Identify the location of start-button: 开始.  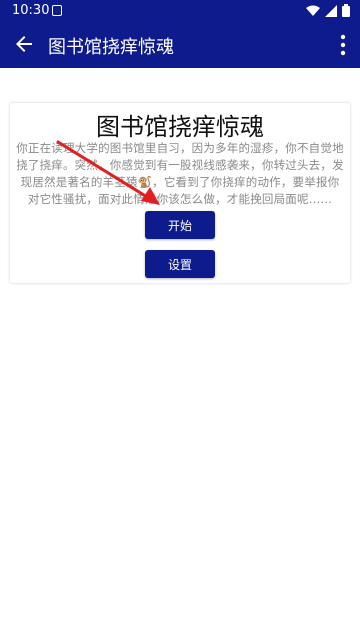
(180, 225).